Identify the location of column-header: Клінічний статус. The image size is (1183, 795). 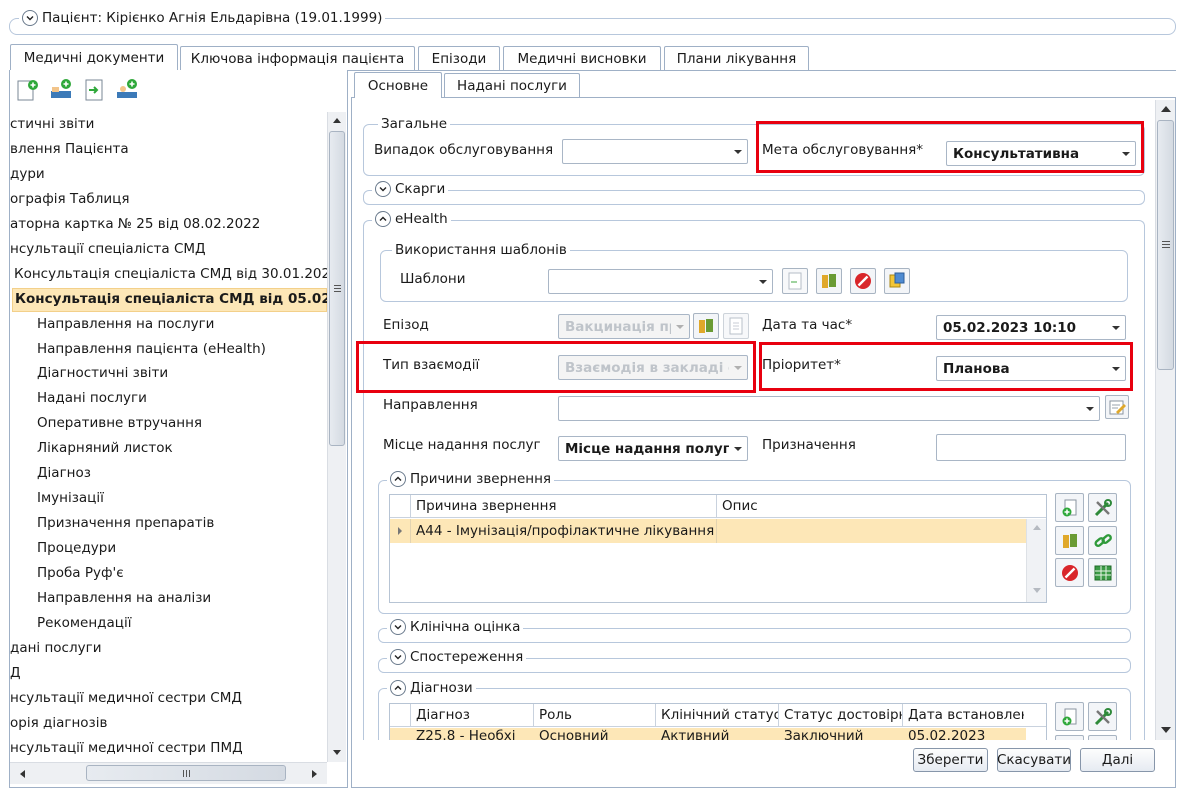
(717, 715).